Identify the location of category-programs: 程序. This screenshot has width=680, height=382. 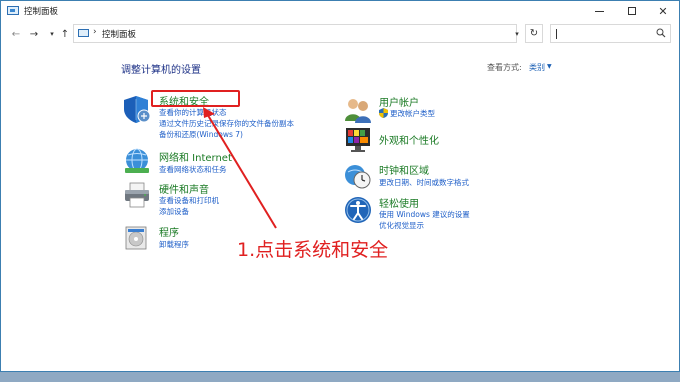
(169, 231).